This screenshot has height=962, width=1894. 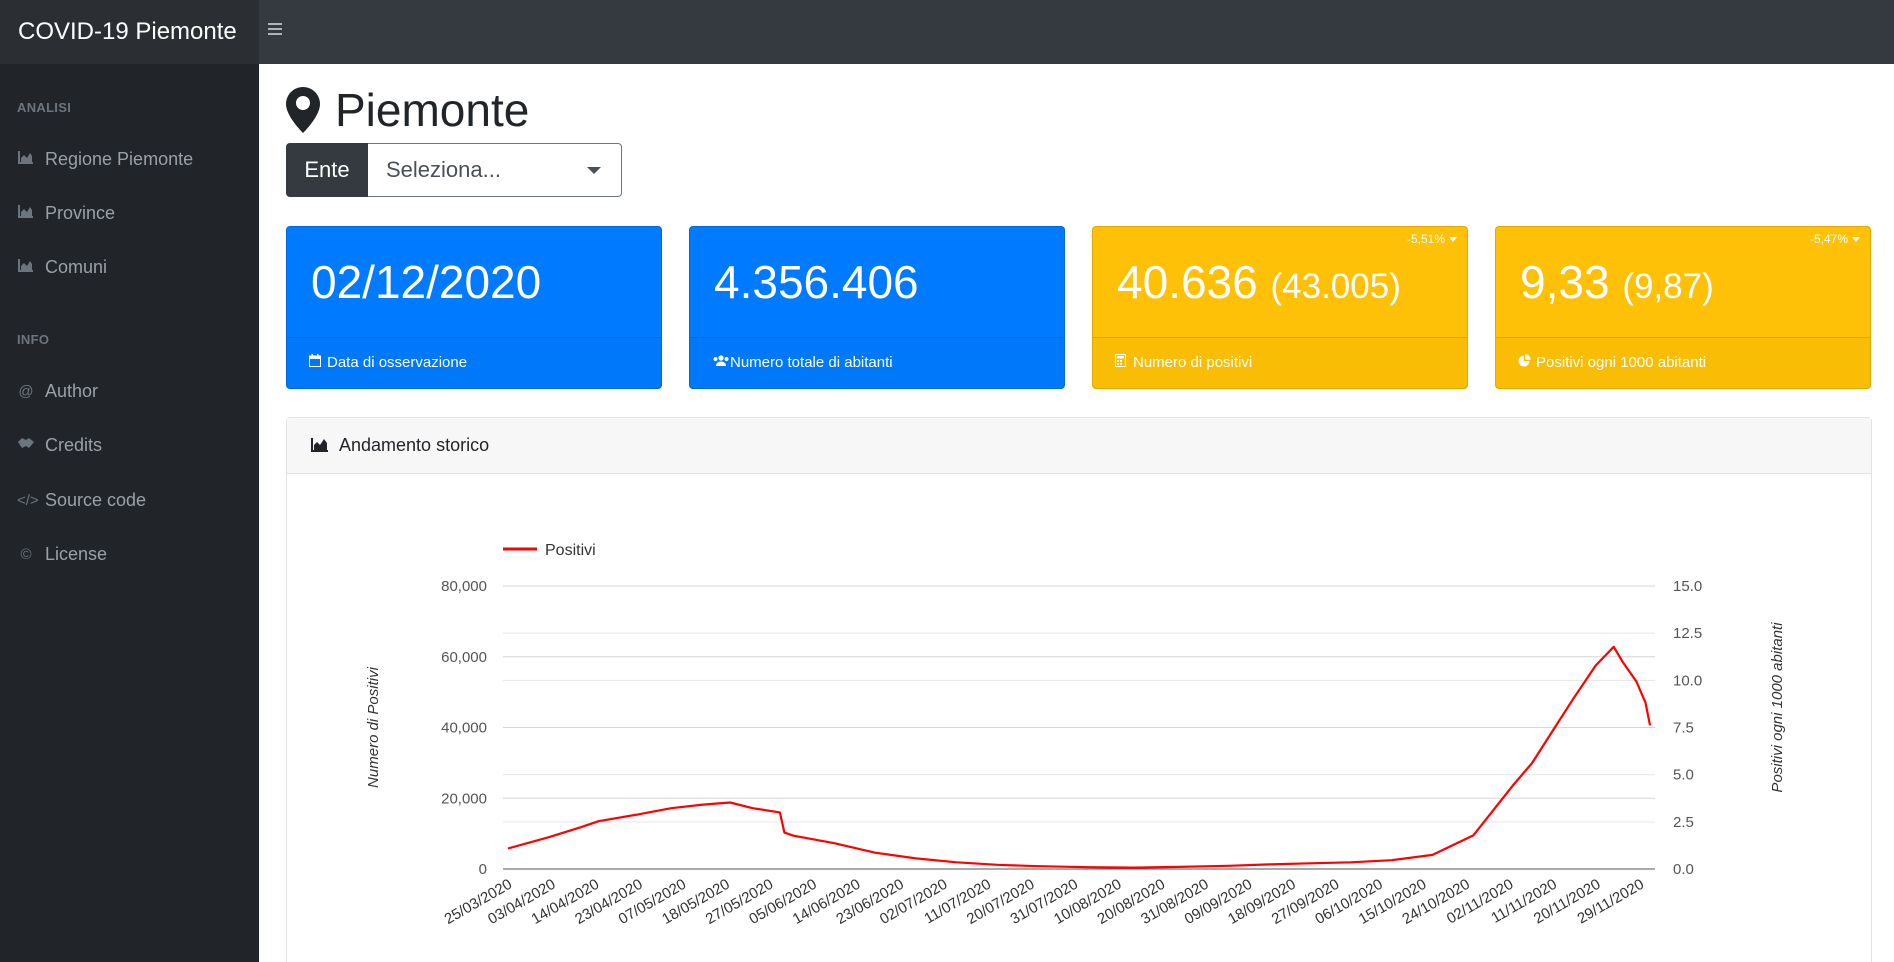 I want to click on card-footer: Positivi ogni 1000 abitanti, so click(x=1683, y=362).